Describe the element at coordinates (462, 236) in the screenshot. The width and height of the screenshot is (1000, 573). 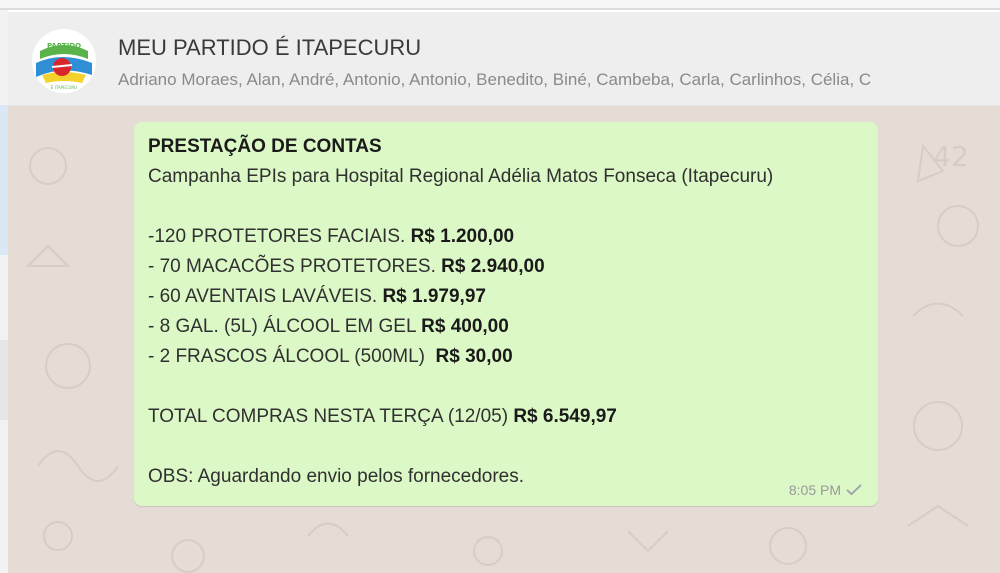
I see `expense-value: R$ 1.200,00` at that location.